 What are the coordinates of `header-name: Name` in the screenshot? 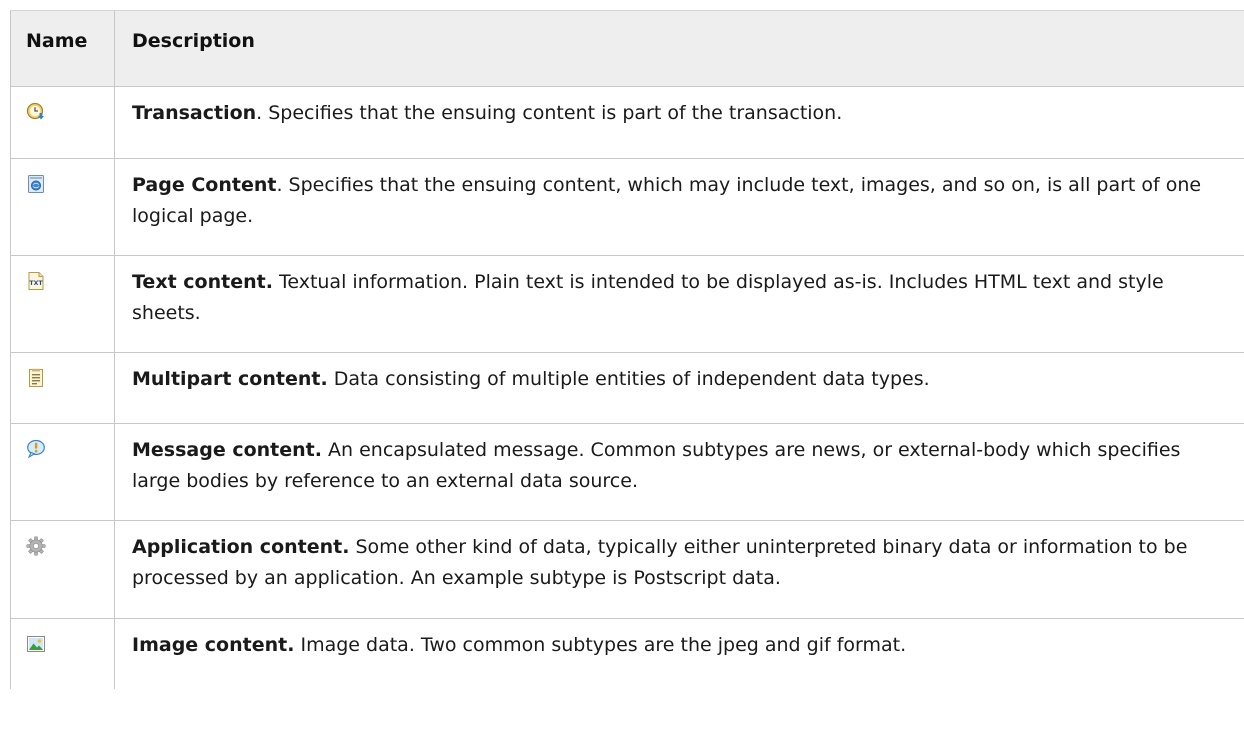 It's located at (62, 48).